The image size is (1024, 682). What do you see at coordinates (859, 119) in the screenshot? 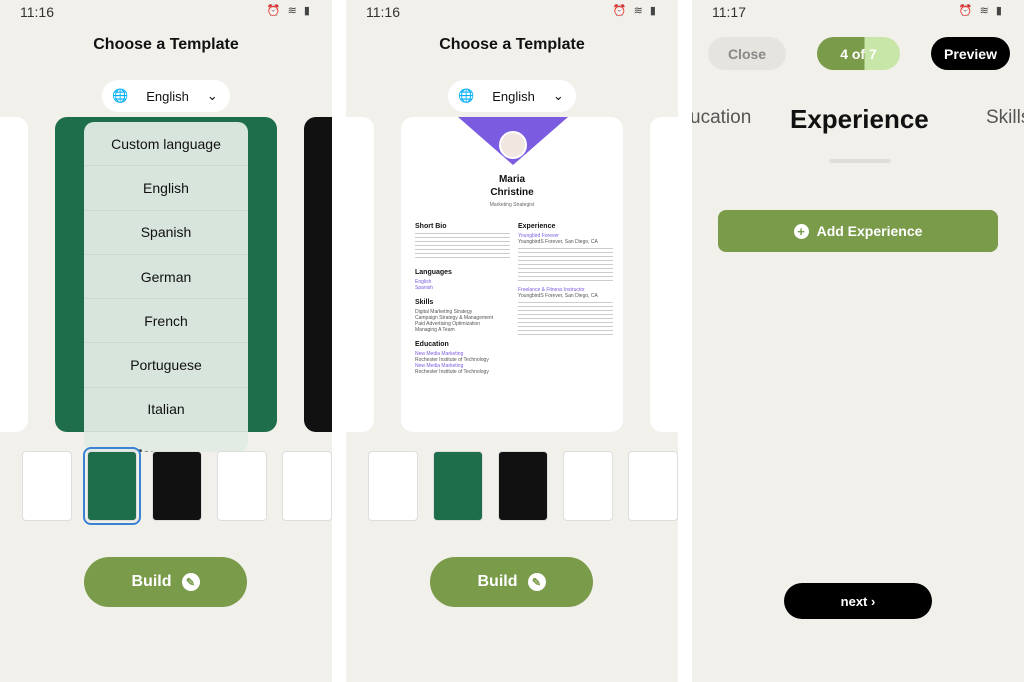
I see `tab-experience: Experience` at bounding box center [859, 119].